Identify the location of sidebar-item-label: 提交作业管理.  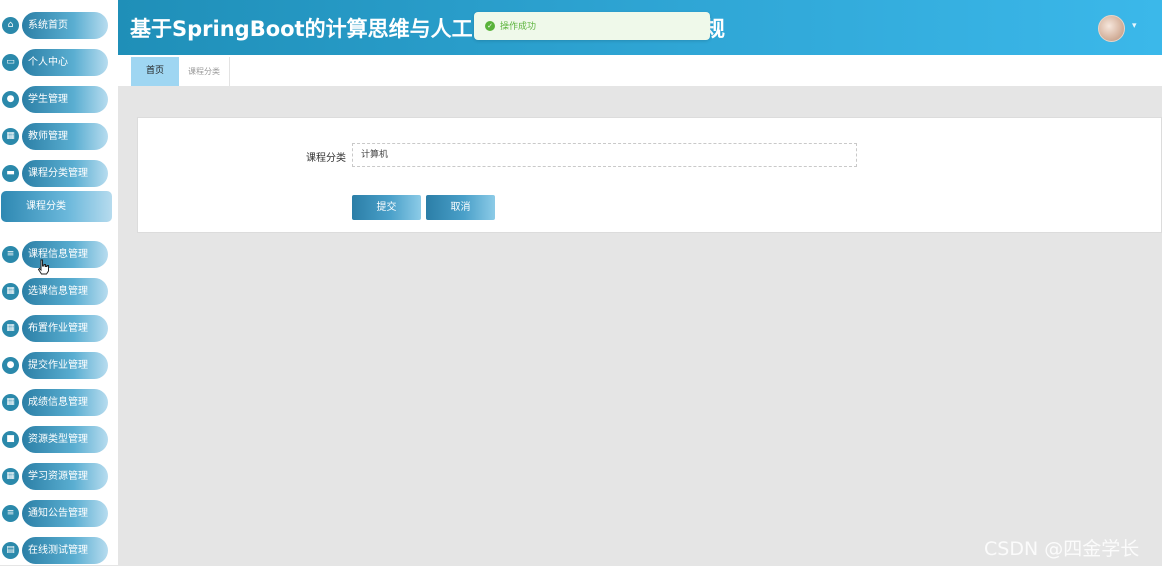
(65, 365).